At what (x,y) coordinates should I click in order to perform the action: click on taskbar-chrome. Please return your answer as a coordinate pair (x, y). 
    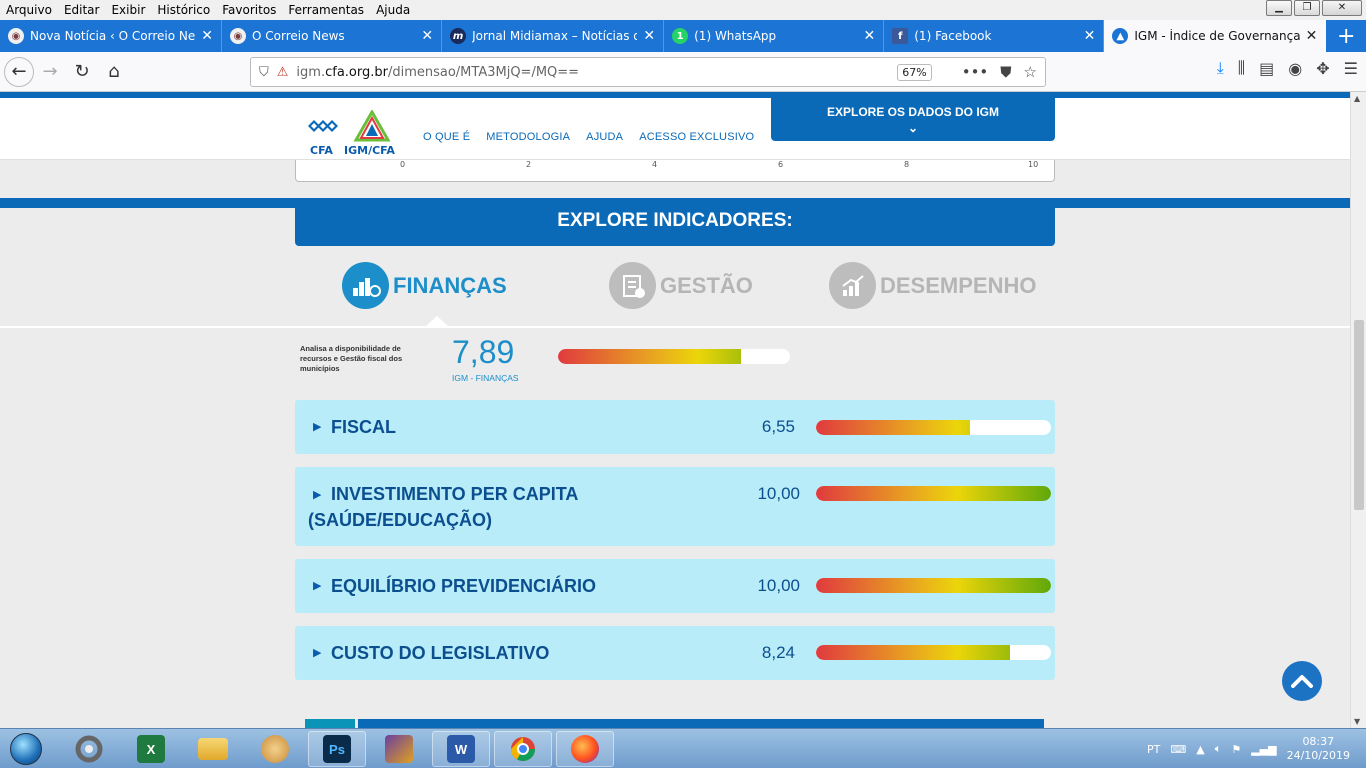
    Looking at the image, I should click on (523, 749).